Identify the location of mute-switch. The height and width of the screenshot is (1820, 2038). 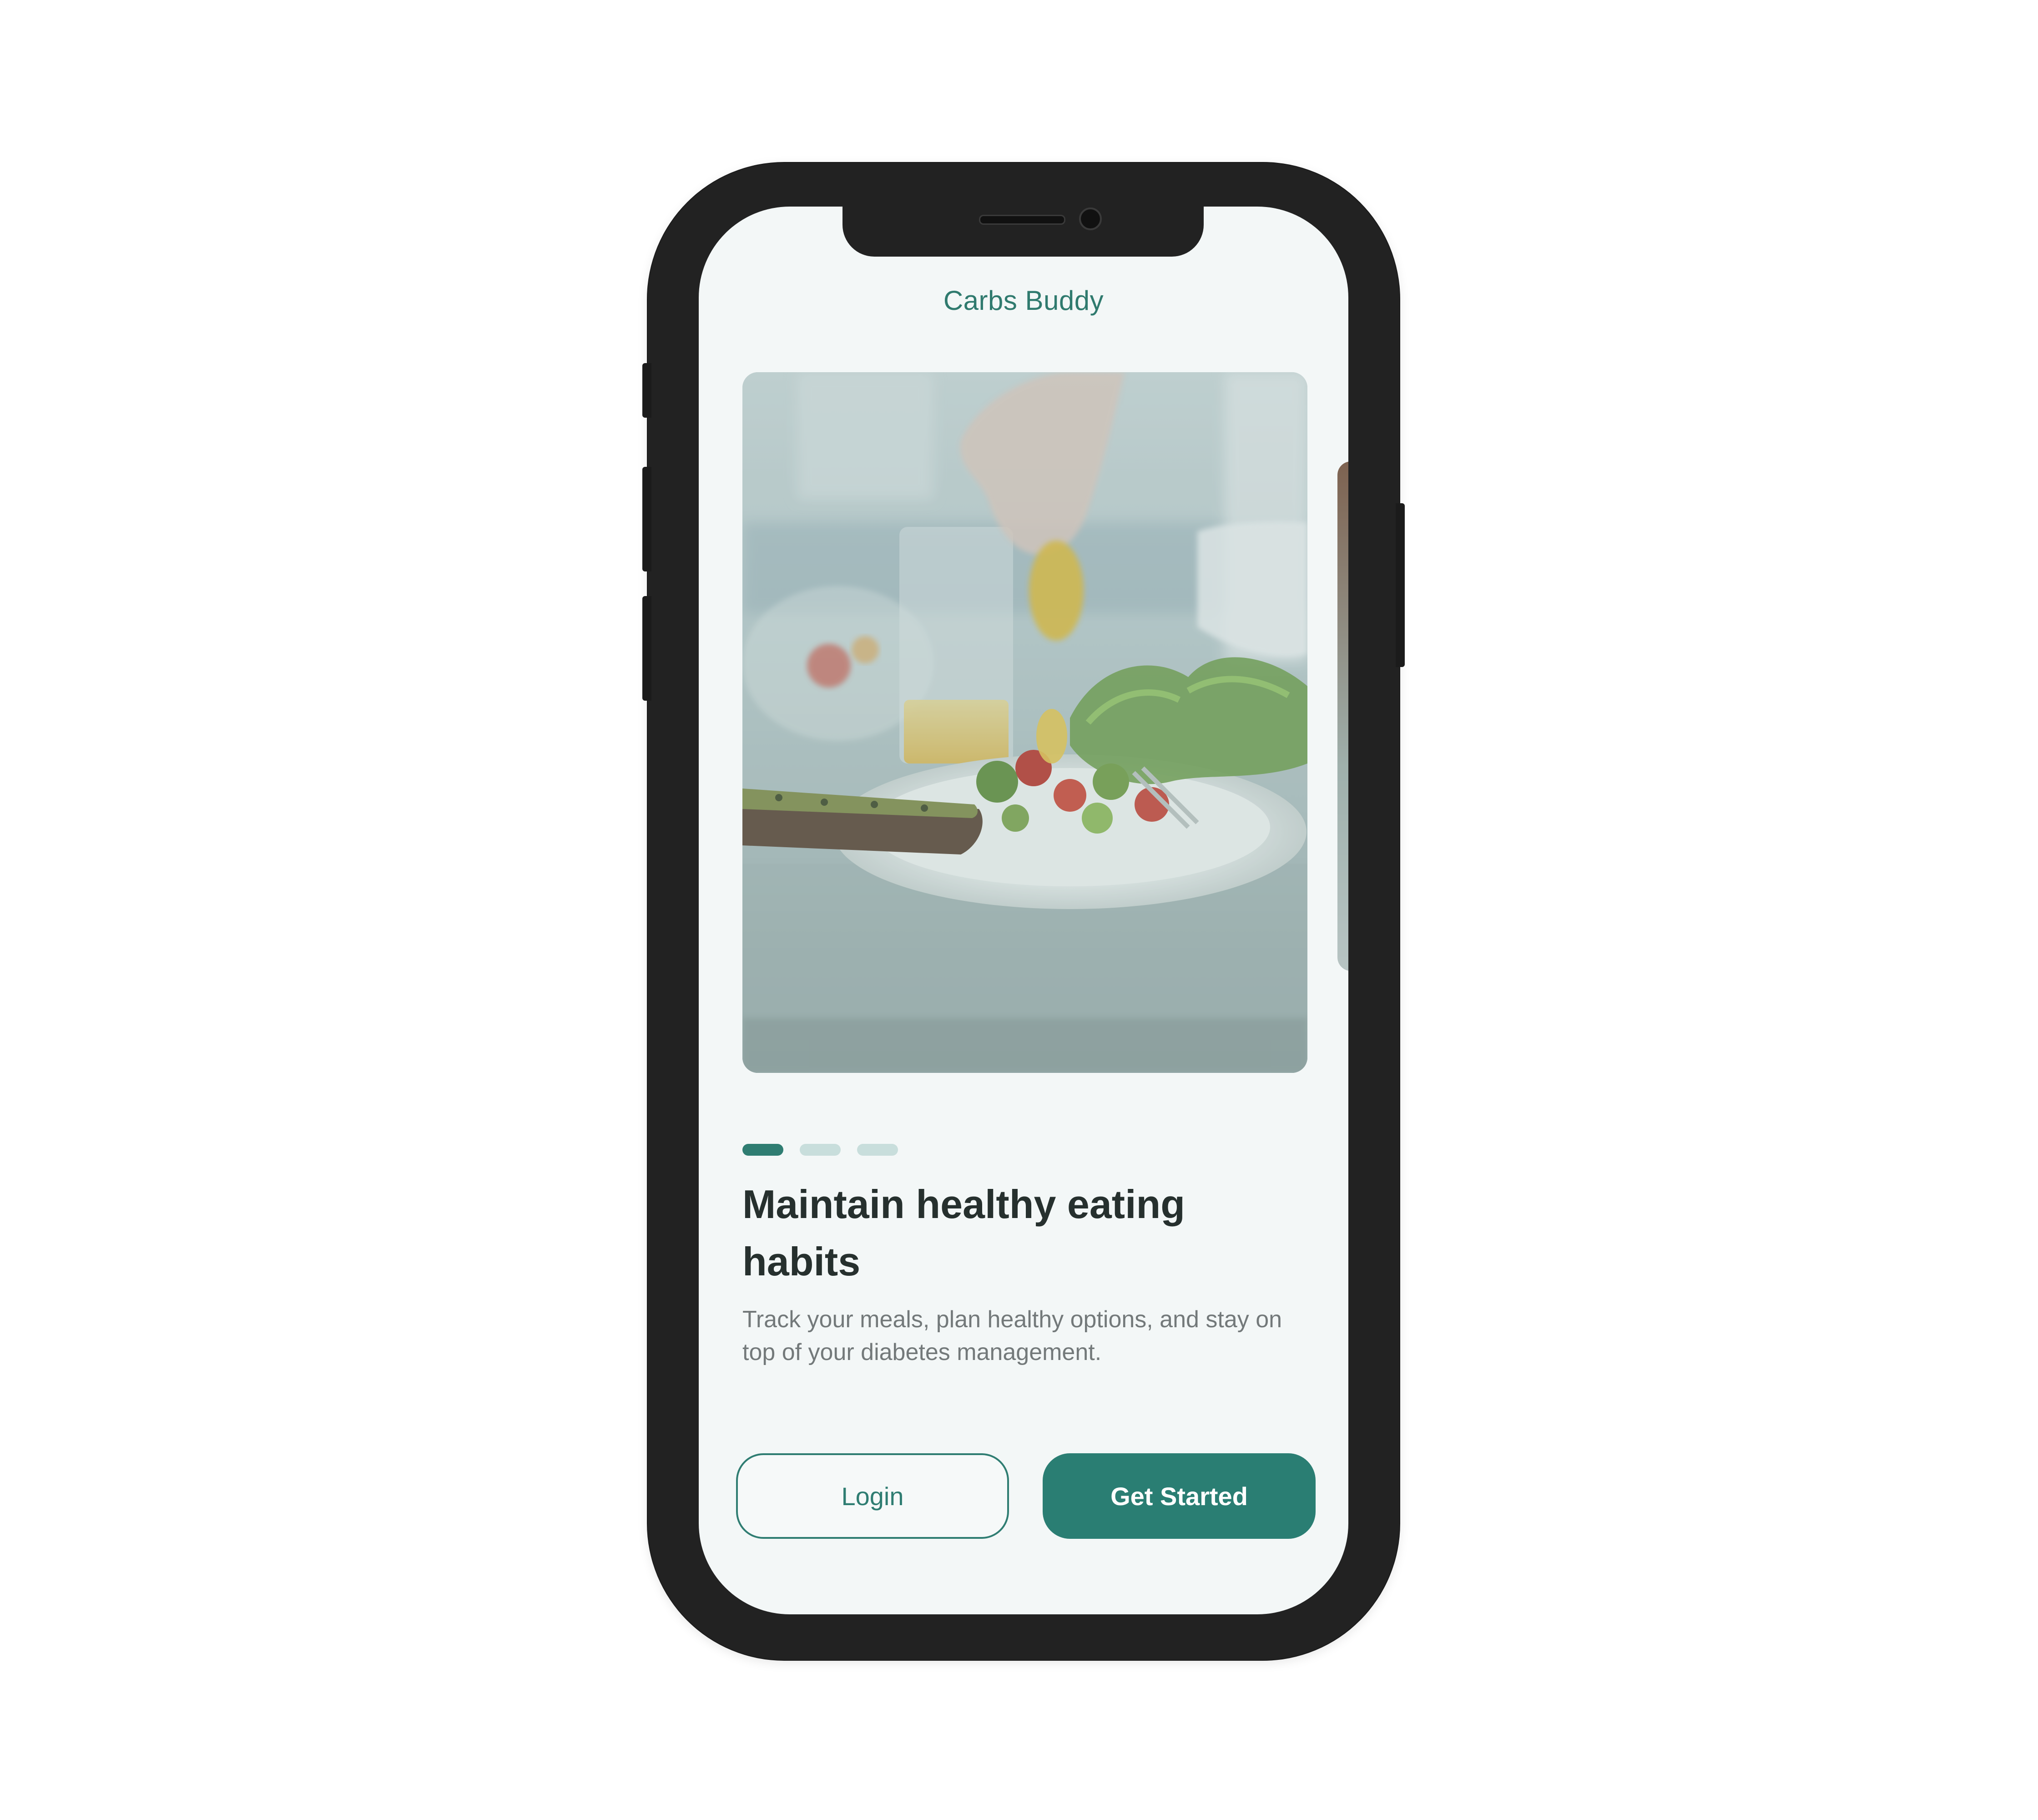
(646, 391).